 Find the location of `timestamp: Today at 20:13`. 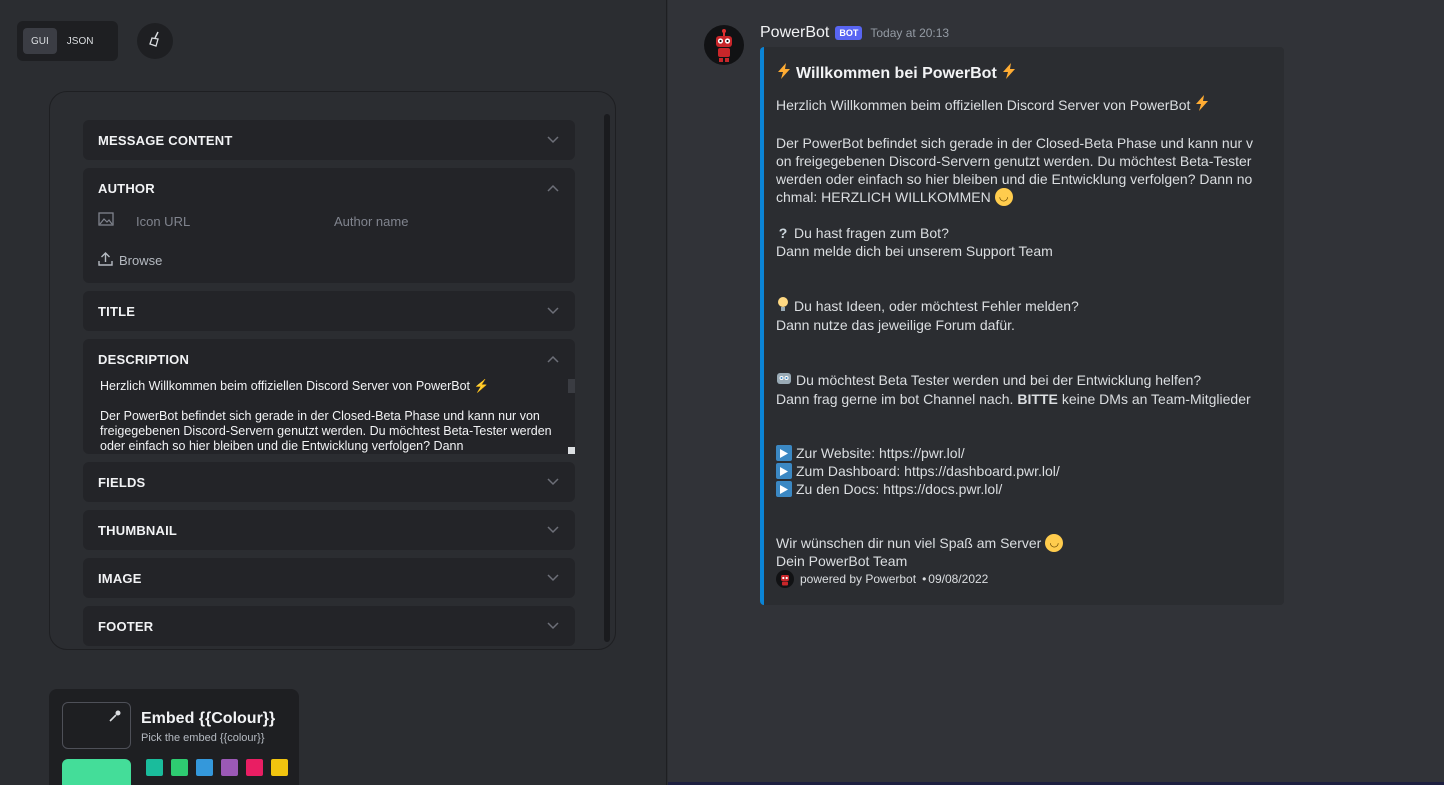

timestamp: Today at 20:13 is located at coordinates (910, 33).